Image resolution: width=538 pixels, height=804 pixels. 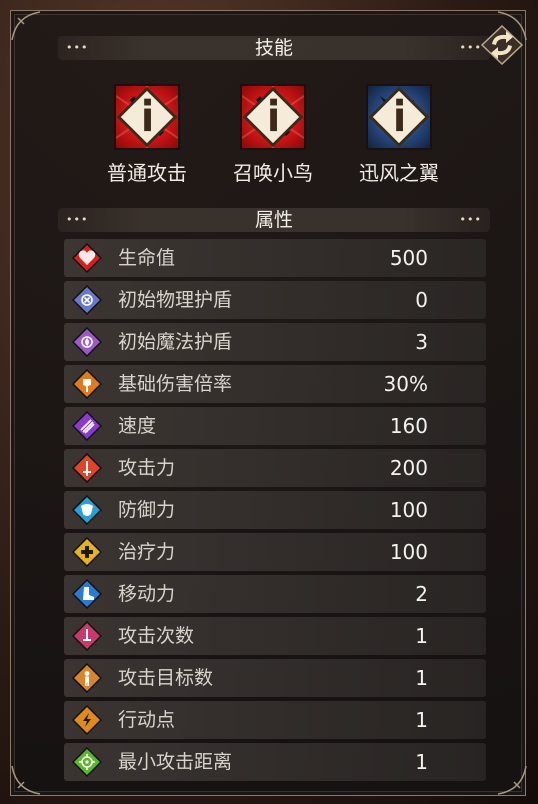 I want to click on attribute-row: 初始物理护盾 0, so click(x=275, y=300).